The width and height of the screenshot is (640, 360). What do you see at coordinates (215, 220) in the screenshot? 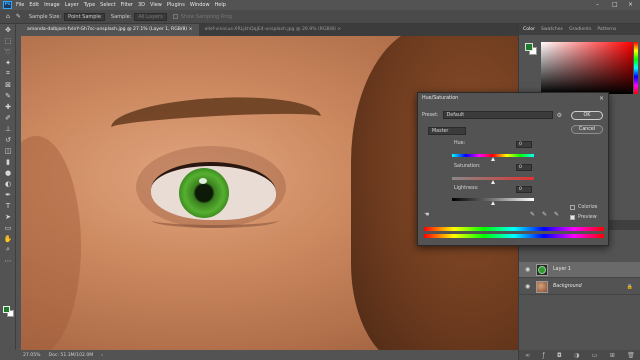
I see `photo-lower-lid` at bounding box center [215, 220].